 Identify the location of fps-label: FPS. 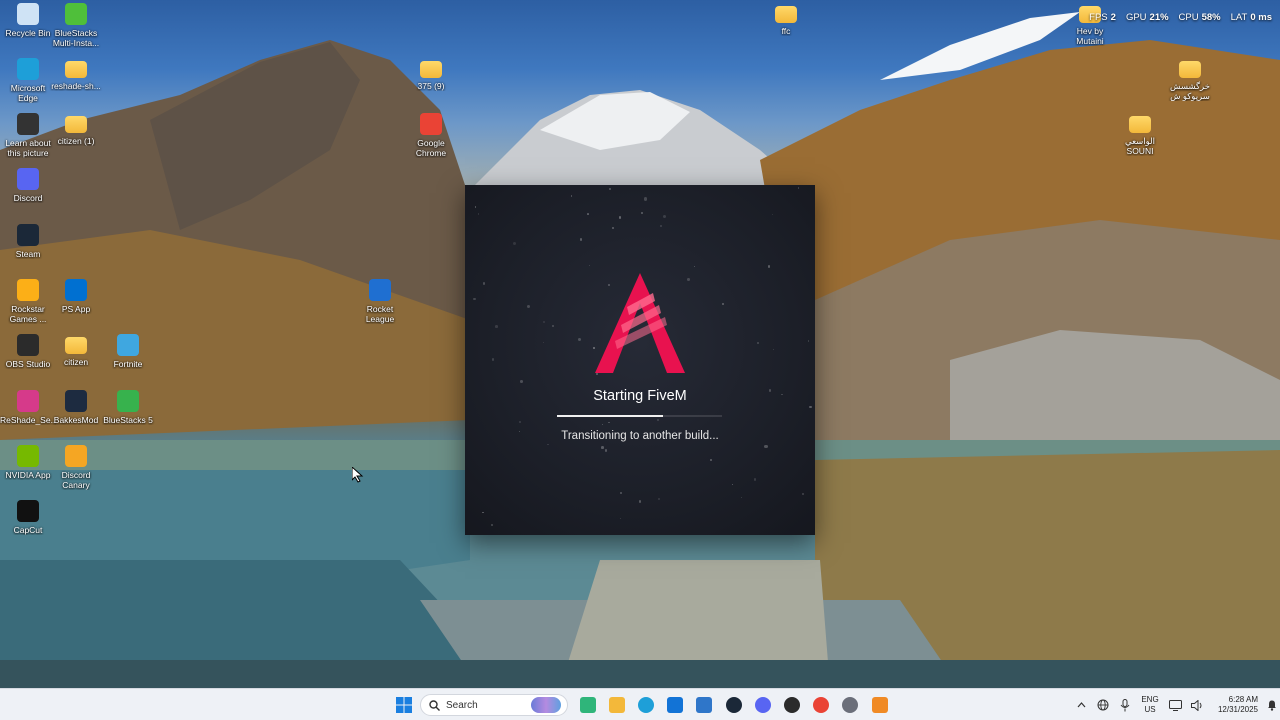
(1098, 17).